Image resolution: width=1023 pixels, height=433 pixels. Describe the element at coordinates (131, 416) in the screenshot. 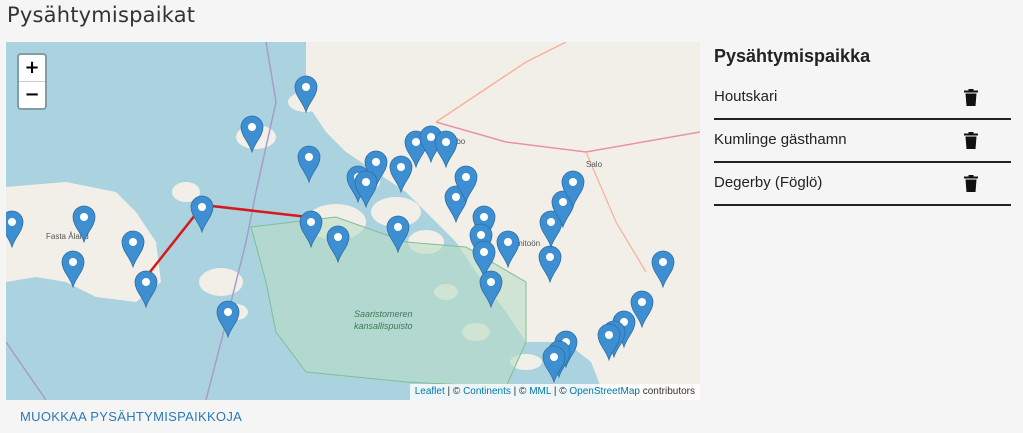

I see `edit-stops-link: MUOKKAA PYSÄHTYMISPAIKKOJA` at that location.